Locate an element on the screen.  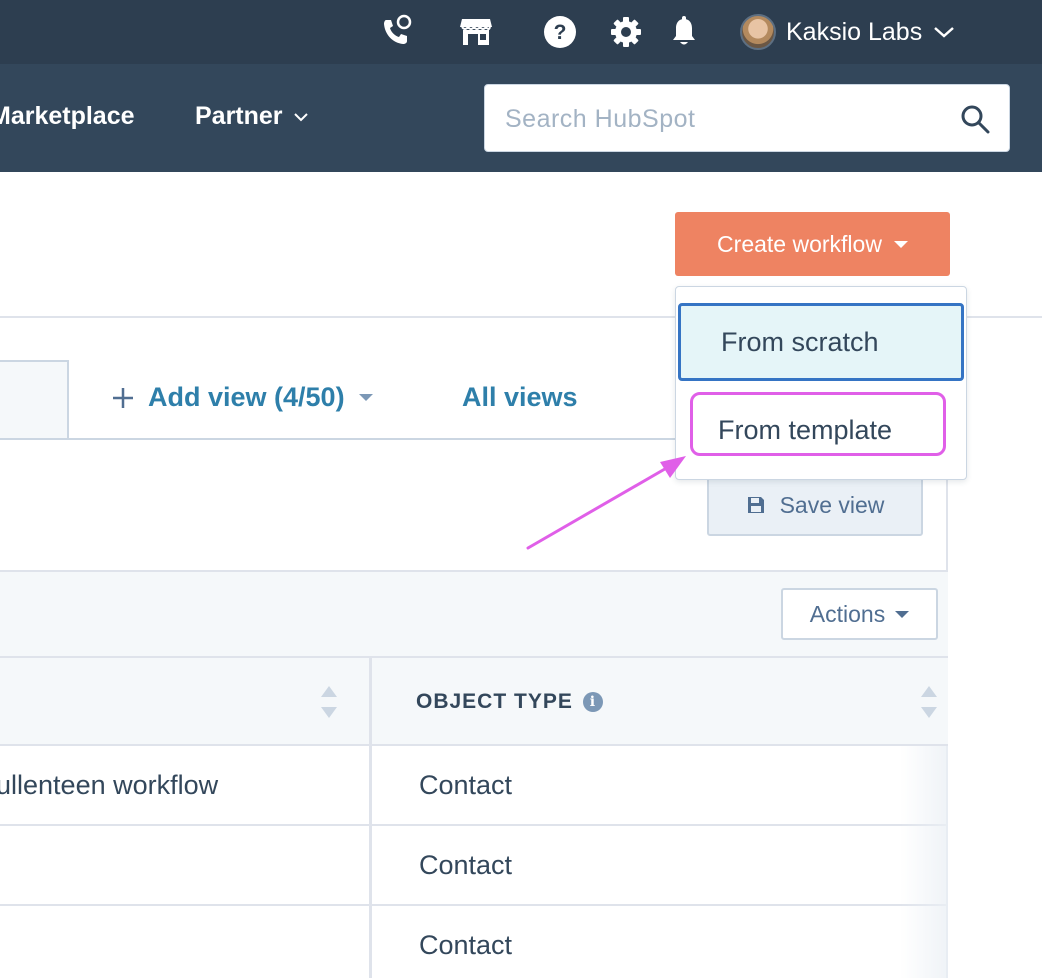
menu-item-from-scratch: From scratch is located at coordinates (821, 342).